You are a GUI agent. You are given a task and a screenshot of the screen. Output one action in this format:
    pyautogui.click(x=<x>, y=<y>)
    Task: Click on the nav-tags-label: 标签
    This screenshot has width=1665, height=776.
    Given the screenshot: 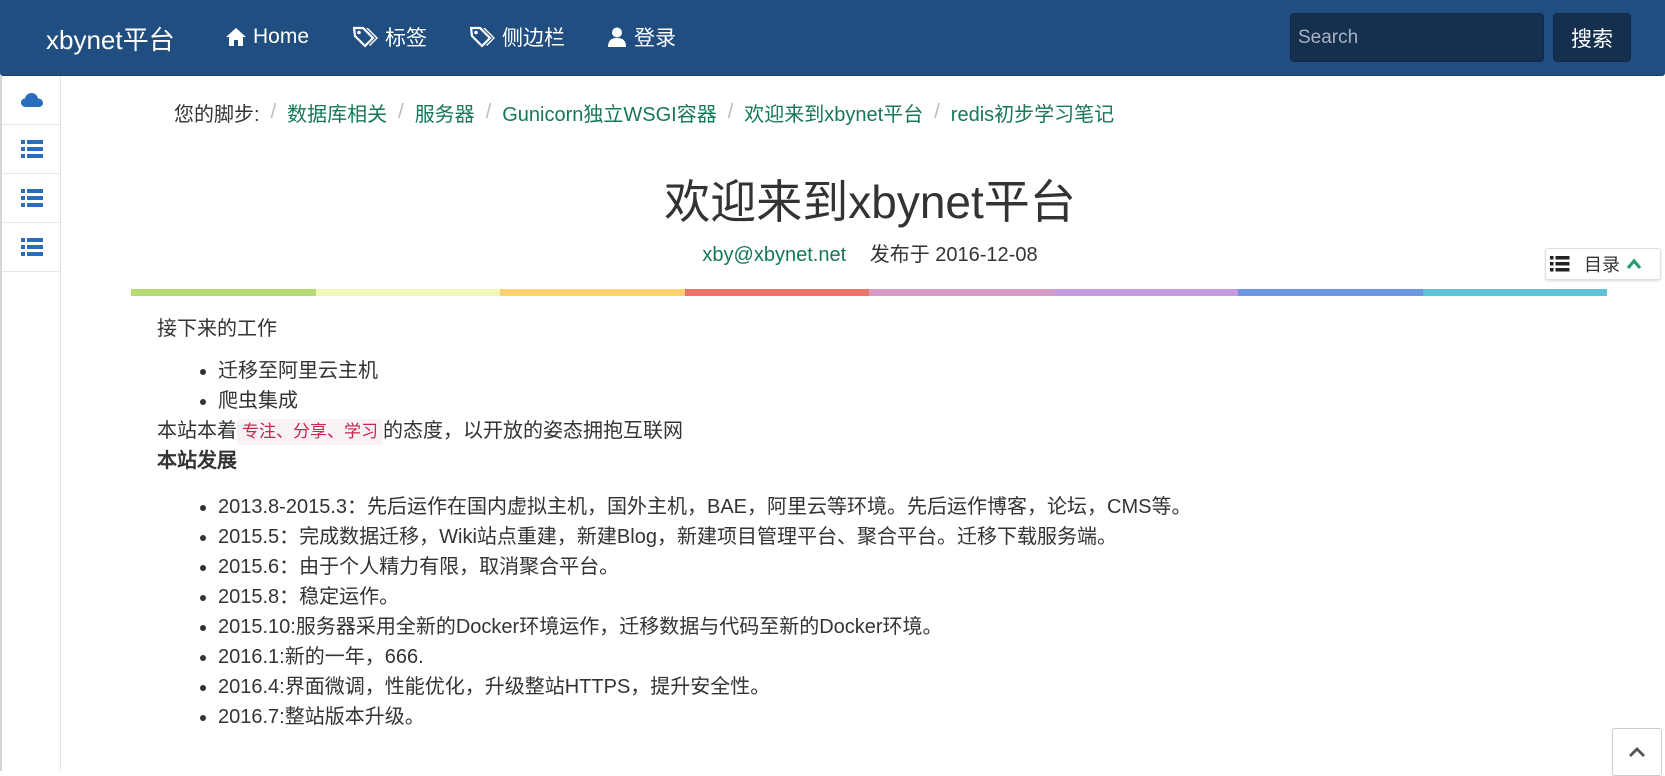 What is the action you would take?
    pyautogui.click(x=406, y=38)
    